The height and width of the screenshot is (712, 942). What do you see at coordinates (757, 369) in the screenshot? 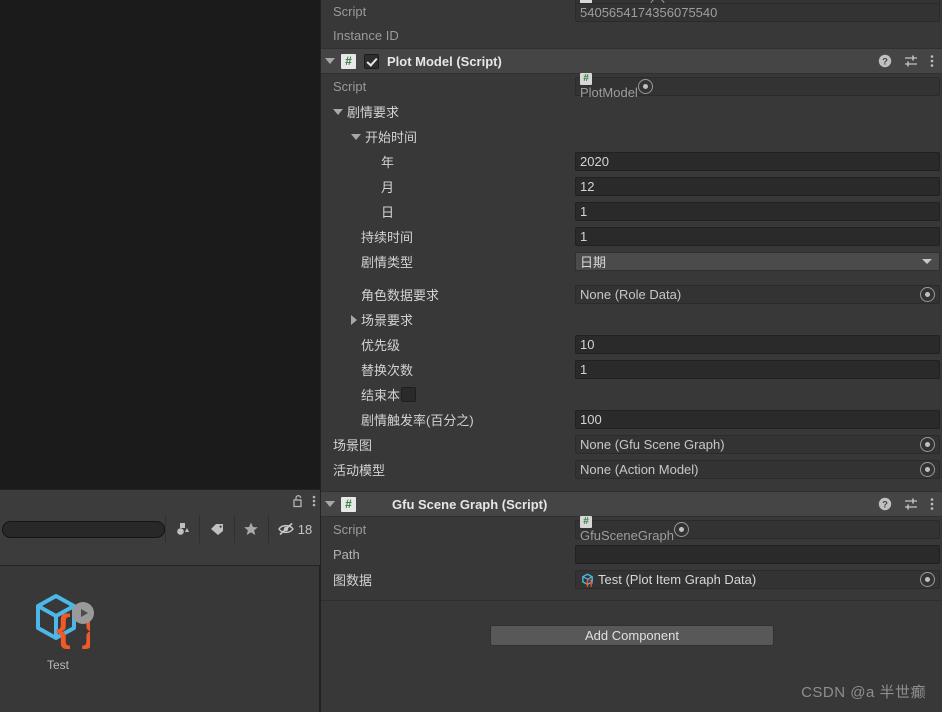
I see `replace-count-input: 1` at bounding box center [757, 369].